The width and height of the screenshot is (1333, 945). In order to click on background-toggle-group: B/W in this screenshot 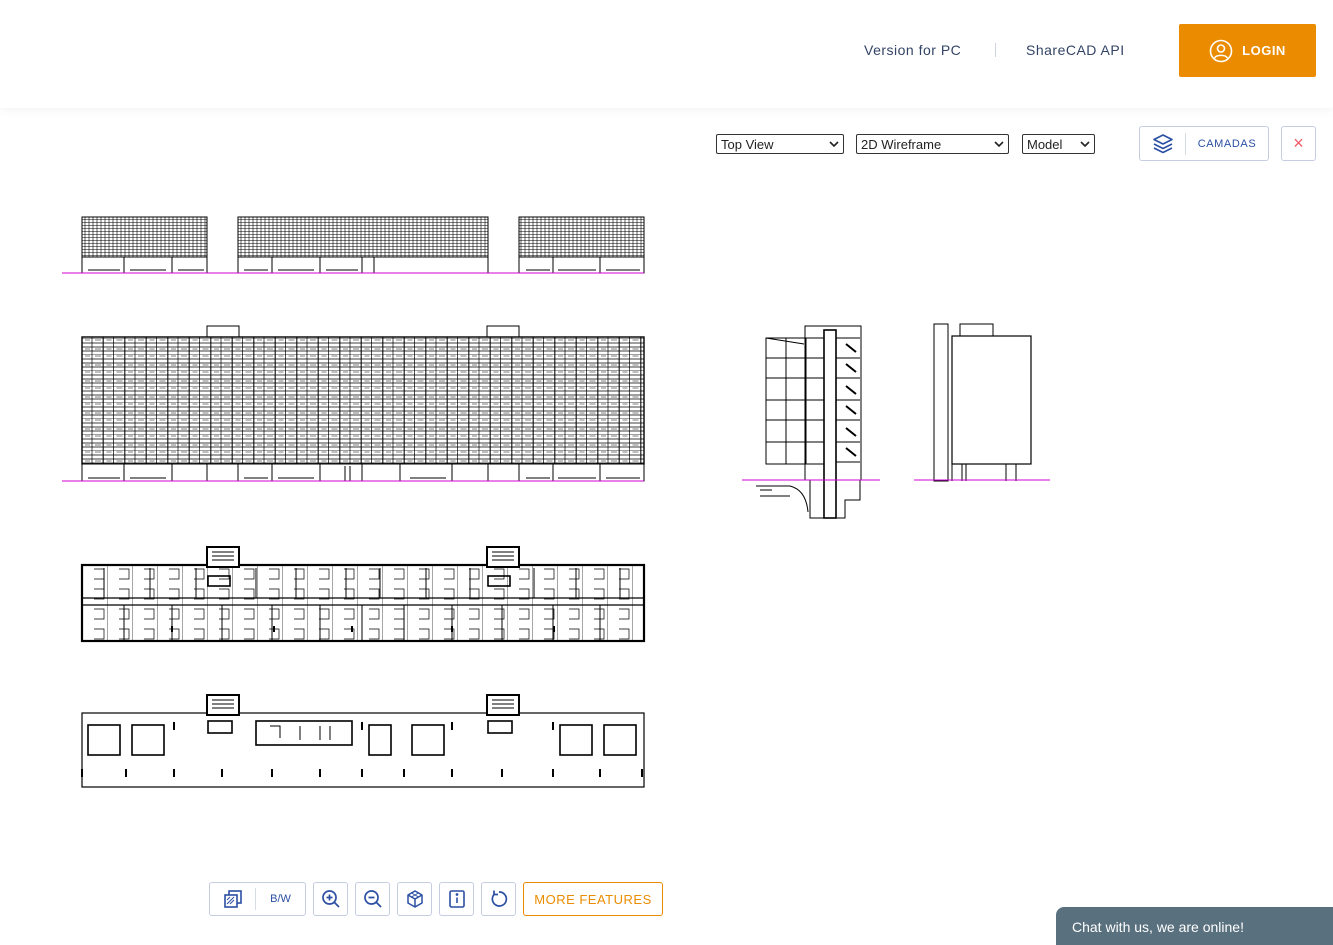, I will do `click(257, 899)`.